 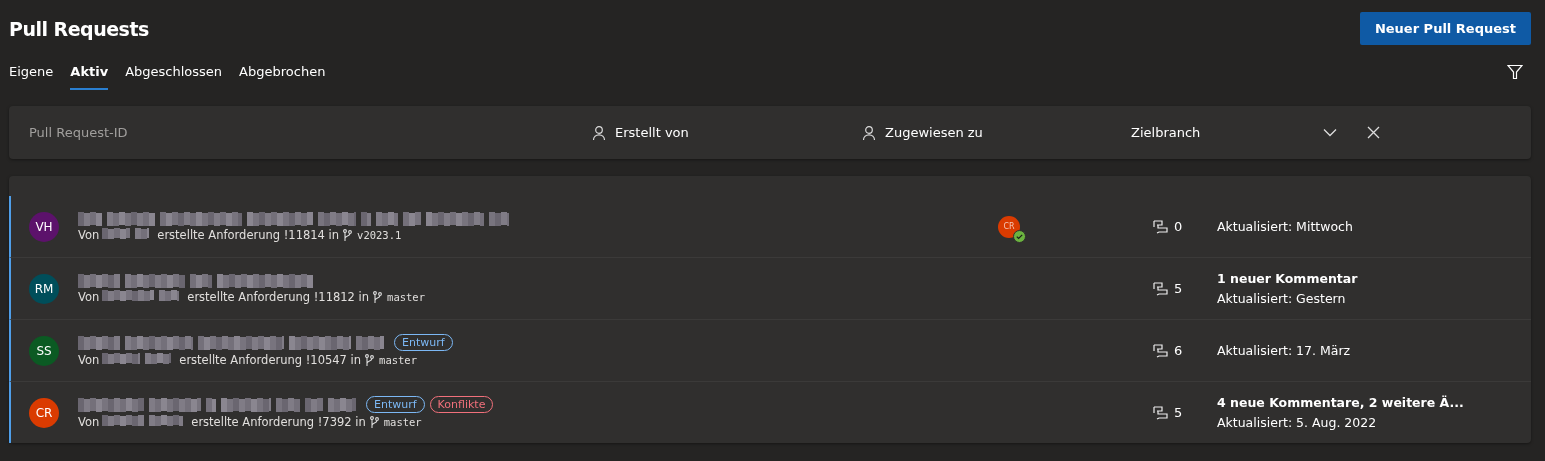 What do you see at coordinates (309, 132) in the screenshot?
I see `pull-request-id-field: Pull Request-ID` at bounding box center [309, 132].